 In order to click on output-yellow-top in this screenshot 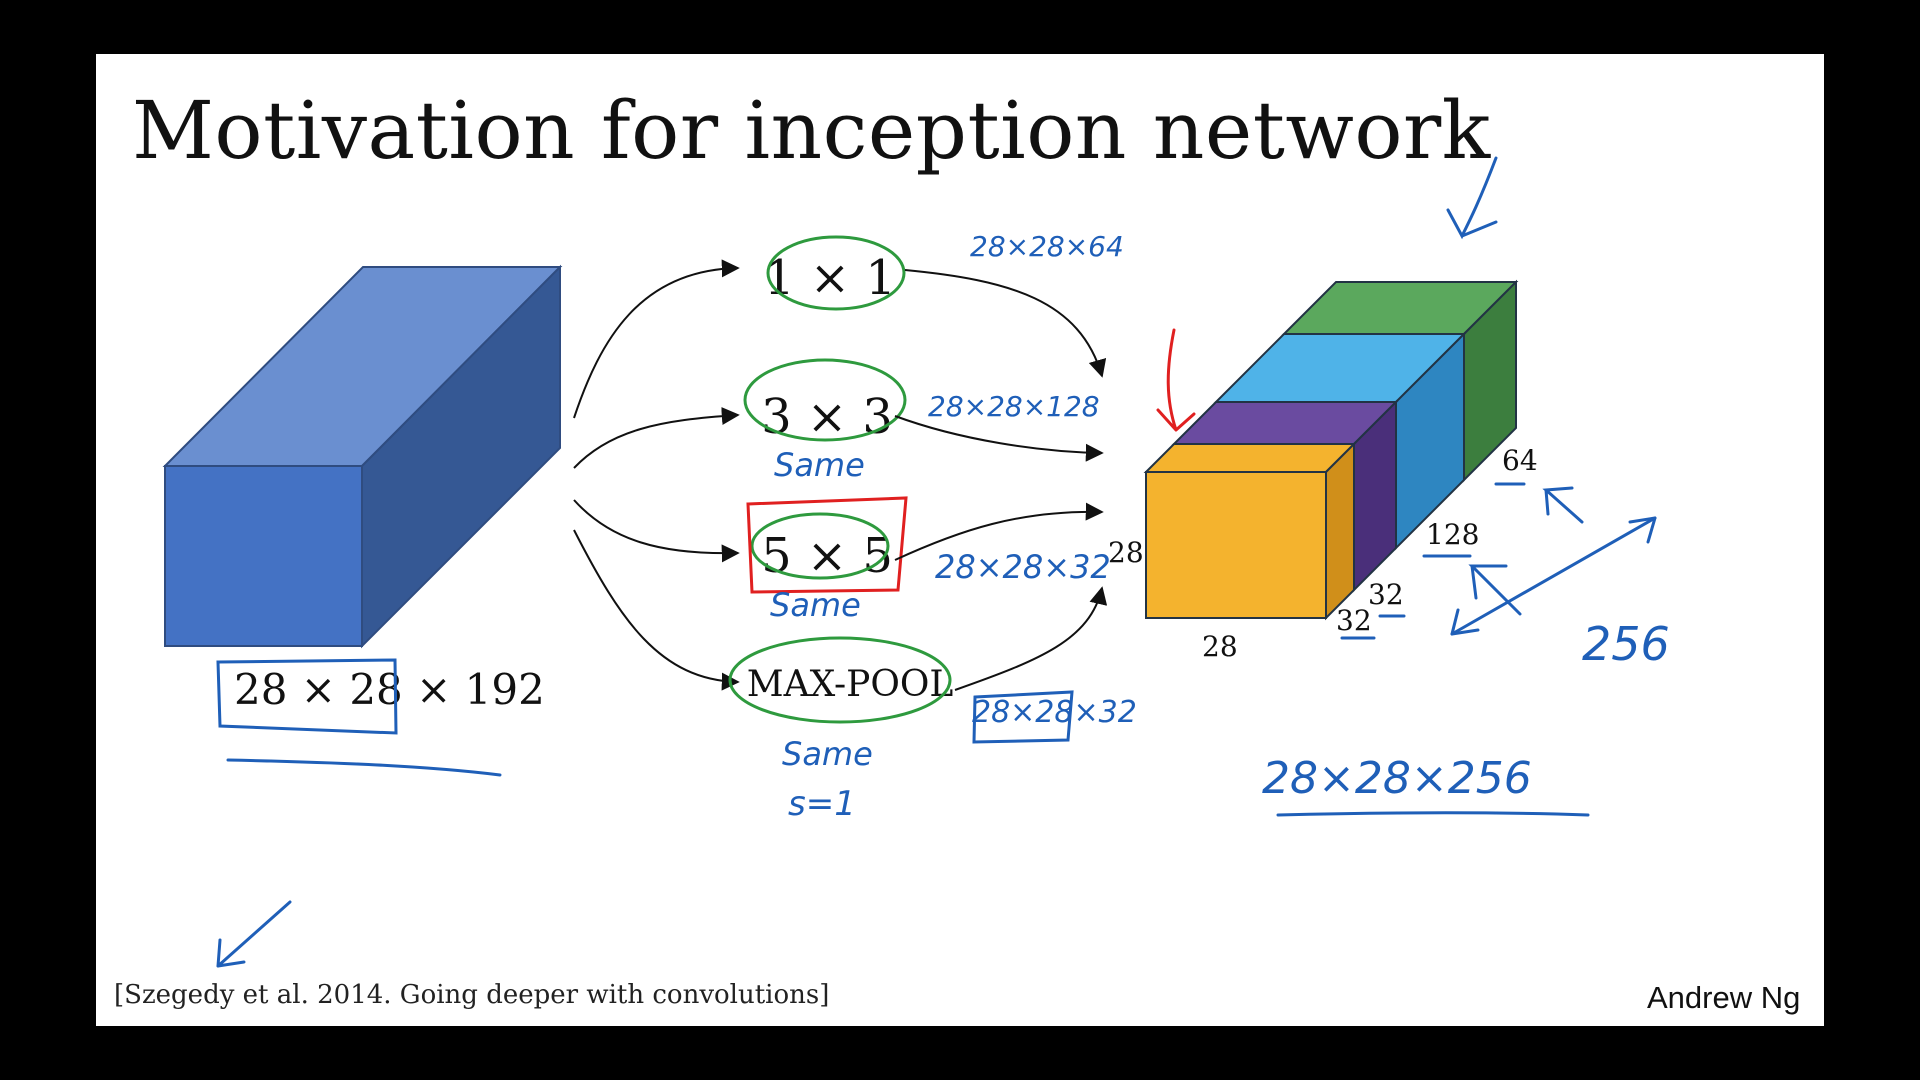, I will do `click(1250, 458)`.